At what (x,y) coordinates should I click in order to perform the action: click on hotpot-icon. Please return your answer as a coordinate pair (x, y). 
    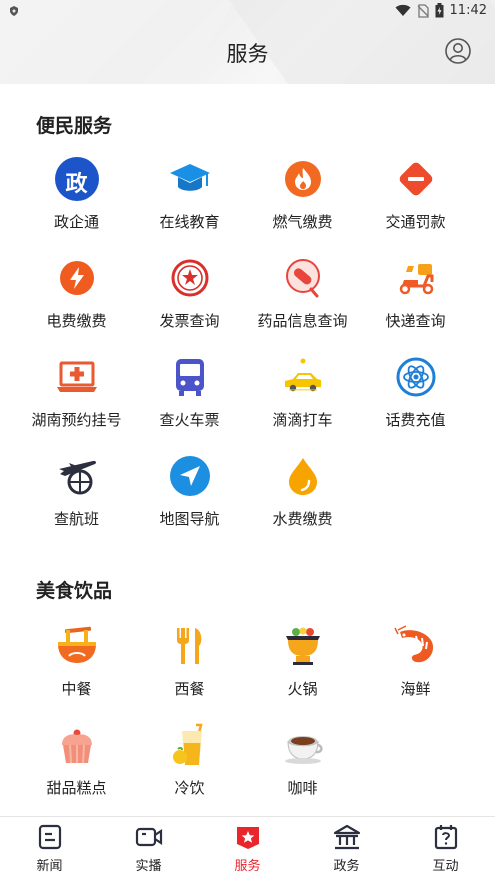
    Looking at the image, I should click on (302, 646).